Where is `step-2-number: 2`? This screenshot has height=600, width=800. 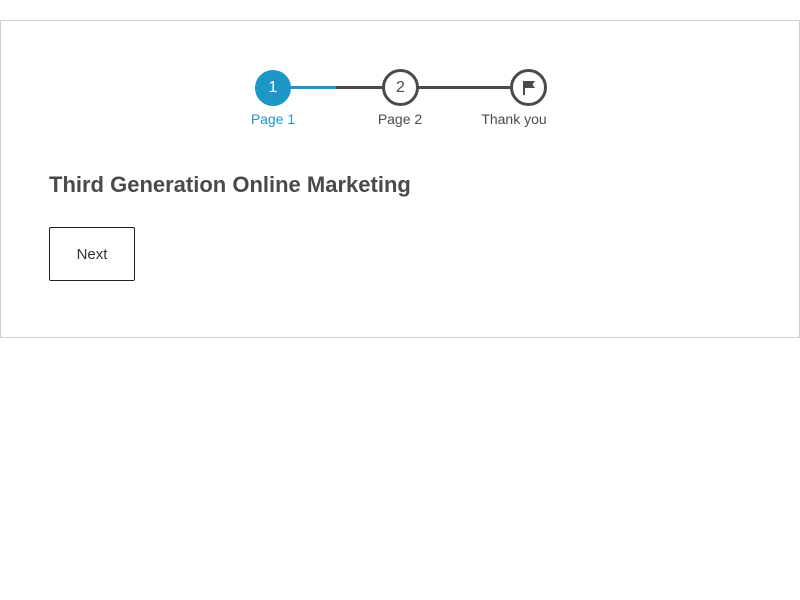 step-2-number: 2 is located at coordinates (400, 87).